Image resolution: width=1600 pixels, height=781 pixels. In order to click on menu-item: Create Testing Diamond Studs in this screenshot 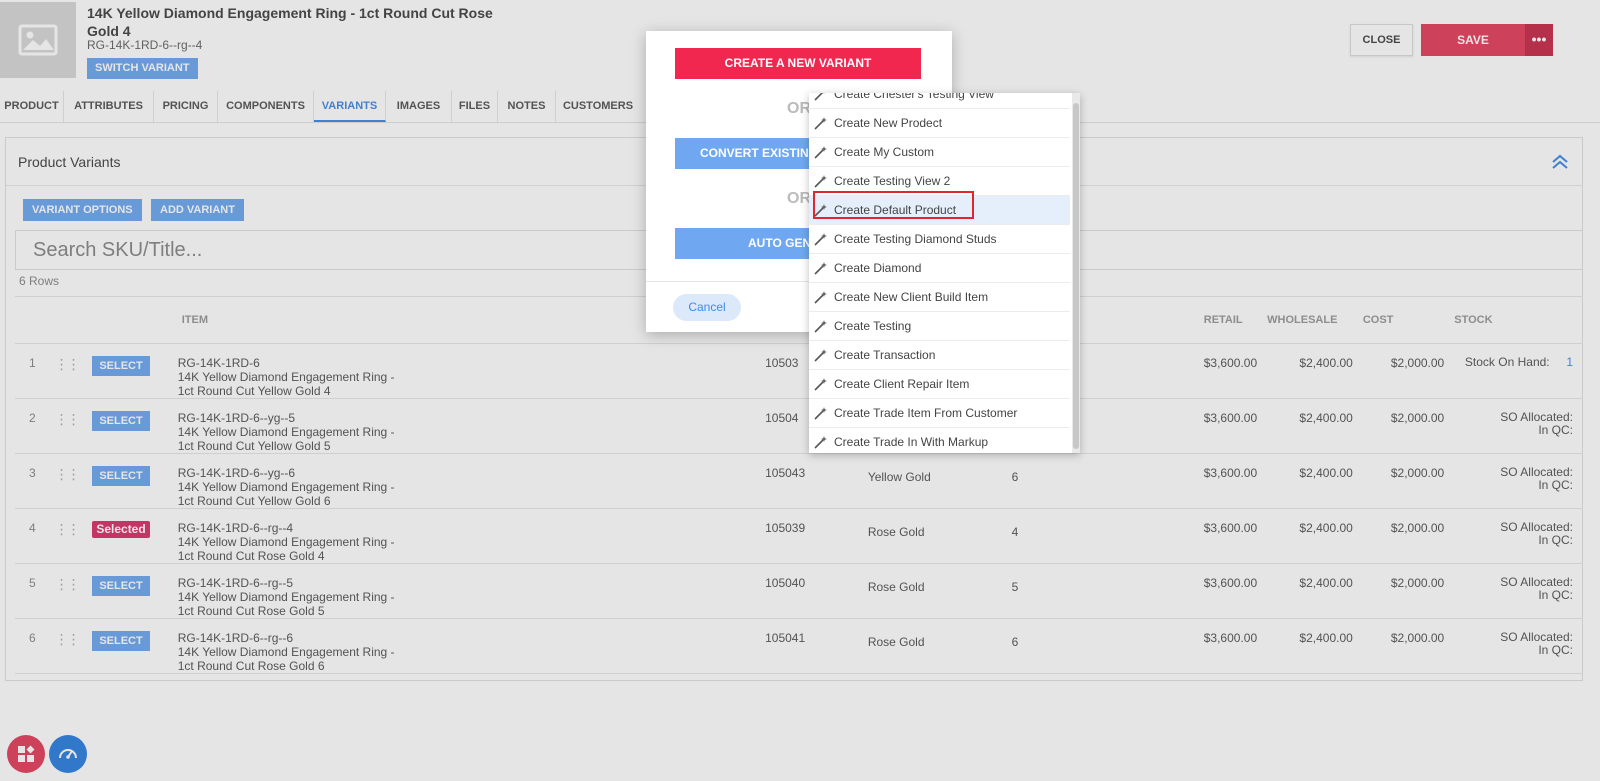, I will do `click(939, 239)`.